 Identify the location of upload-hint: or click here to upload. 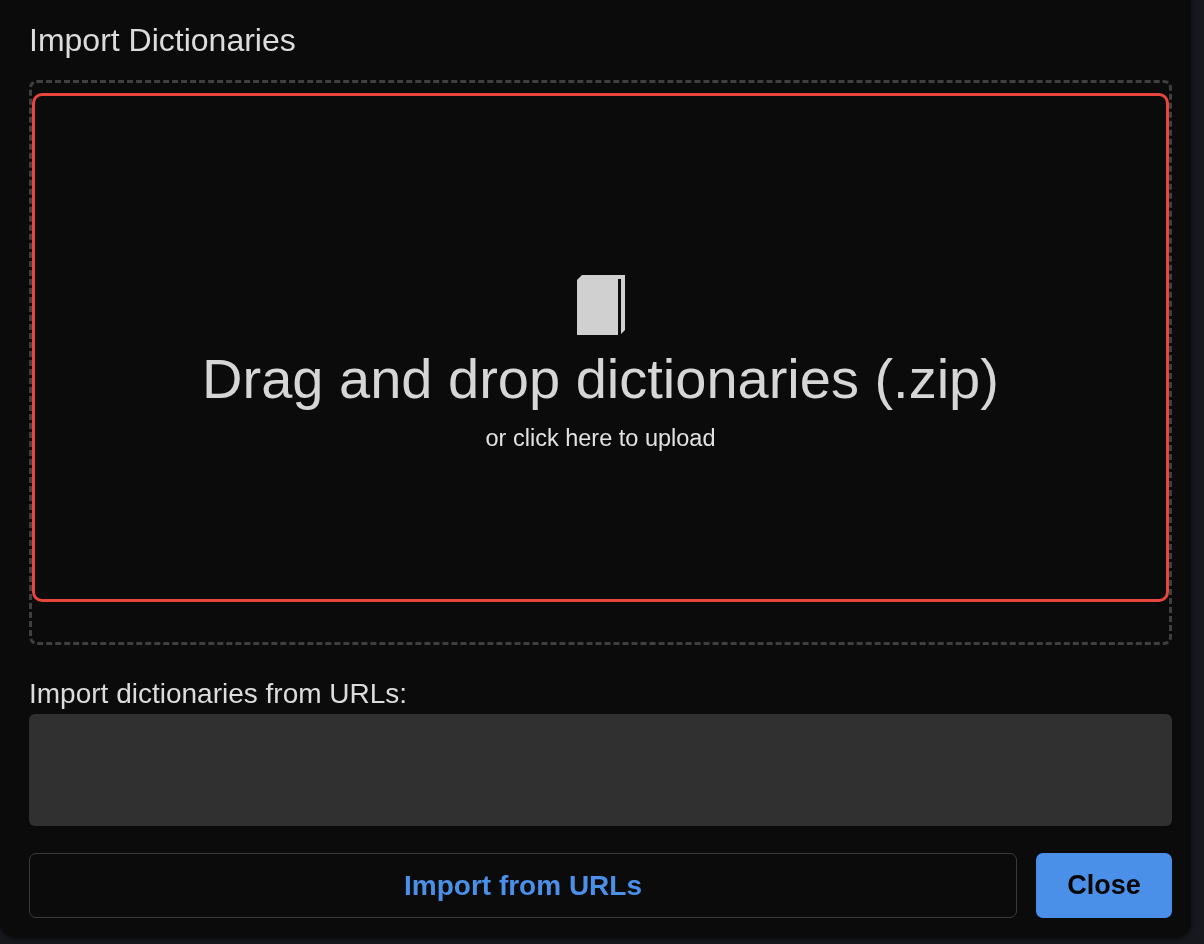
(600, 438).